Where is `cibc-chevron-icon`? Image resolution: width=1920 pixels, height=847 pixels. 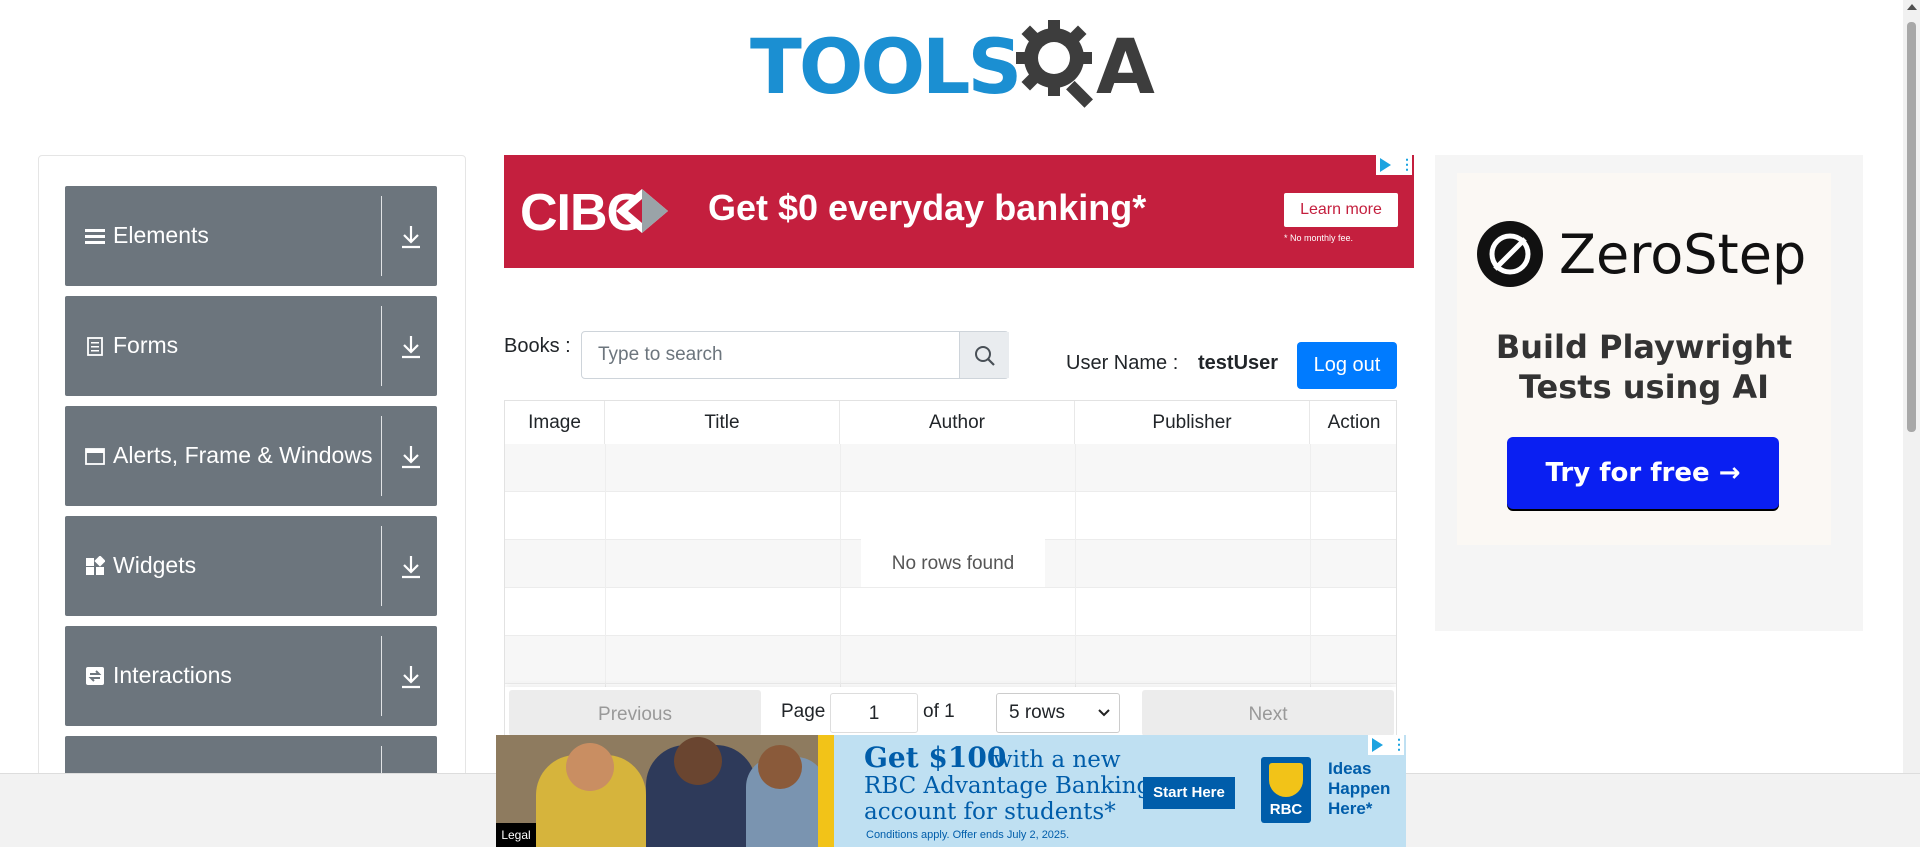 cibc-chevron-icon is located at coordinates (642, 211).